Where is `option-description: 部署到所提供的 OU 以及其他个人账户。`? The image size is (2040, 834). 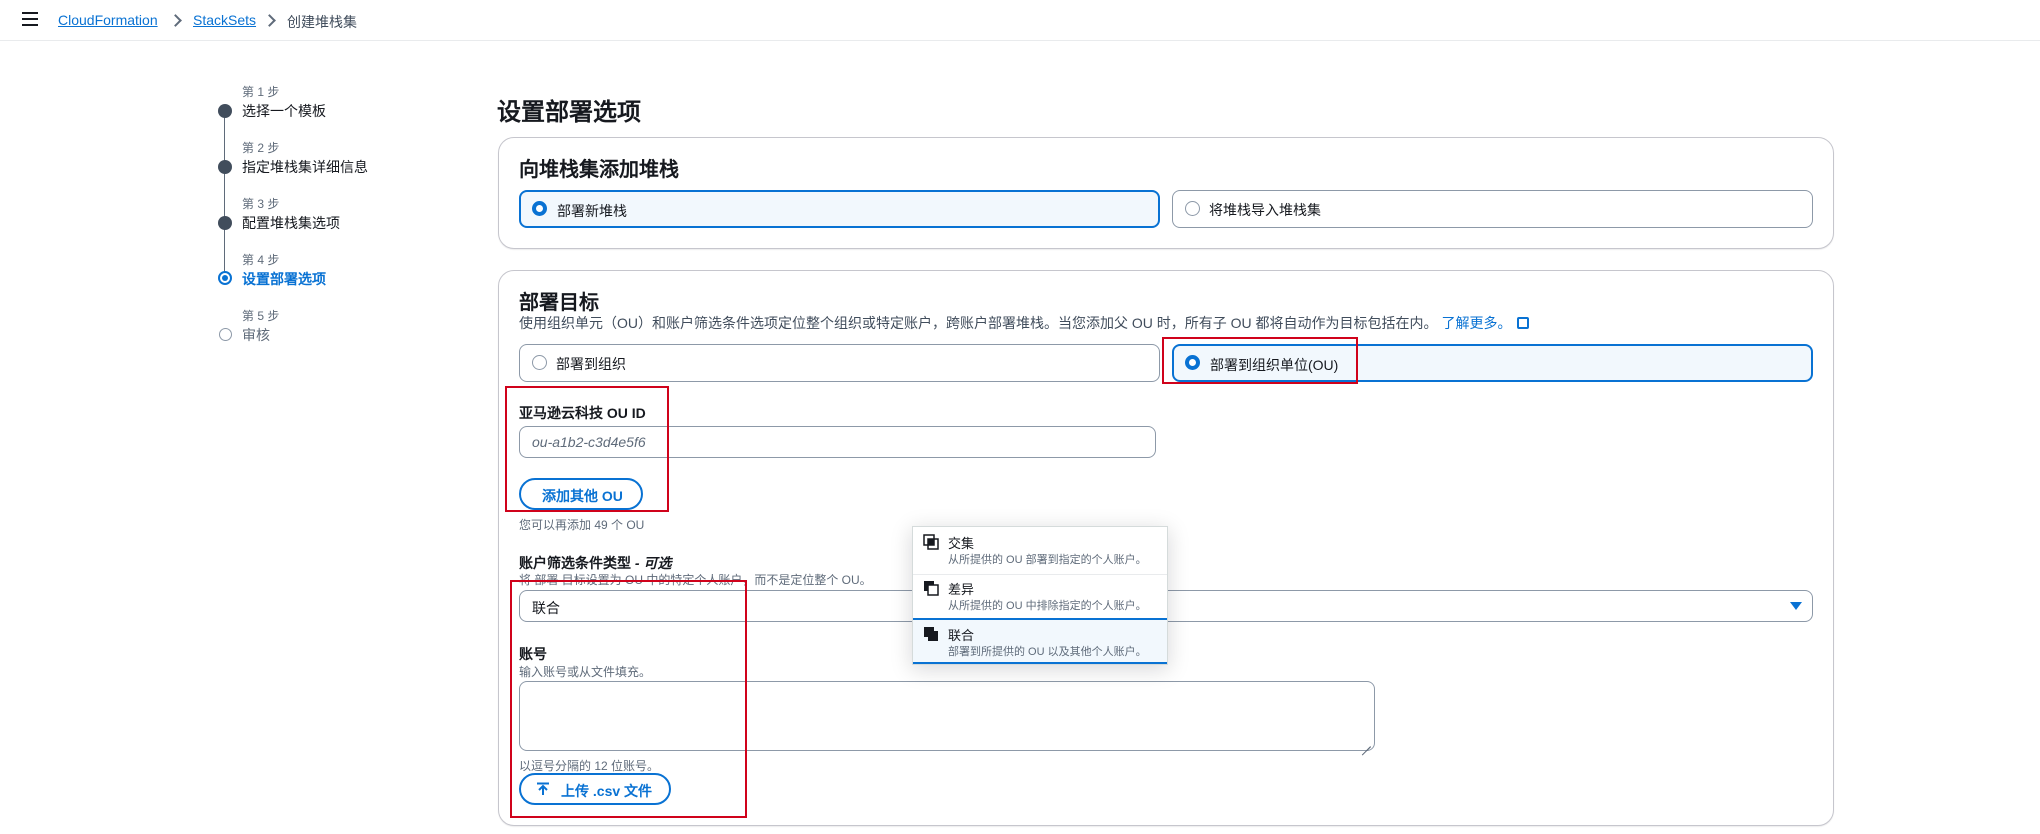 option-description: 部署到所提供的 OU 以及其他个人账户。 is located at coordinates (1047, 652).